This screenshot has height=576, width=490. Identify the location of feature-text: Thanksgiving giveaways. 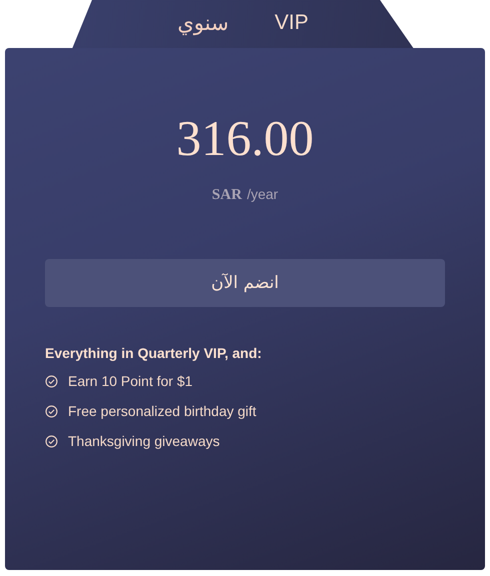
(144, 441).